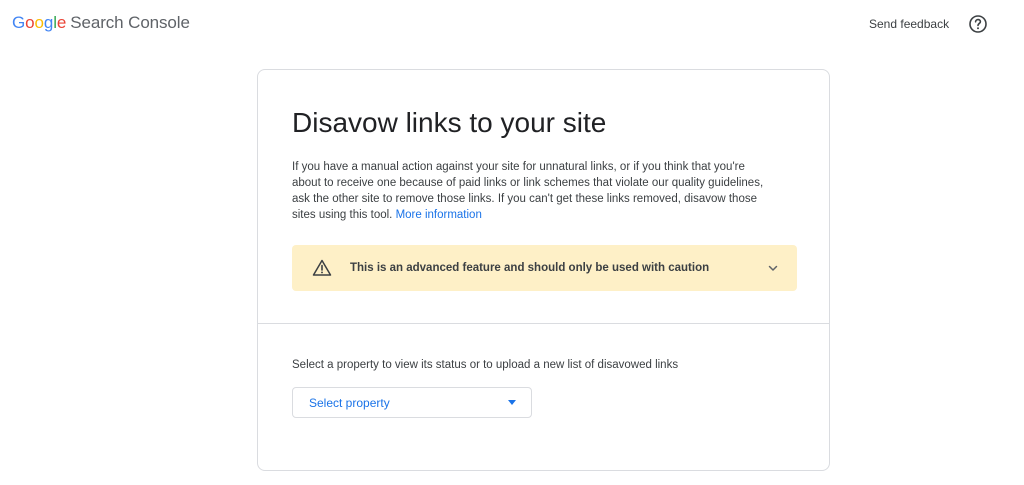  Describe the element at coordinates (349, 403) in the screenshot. I see `select-property-value: Select property` at that location.